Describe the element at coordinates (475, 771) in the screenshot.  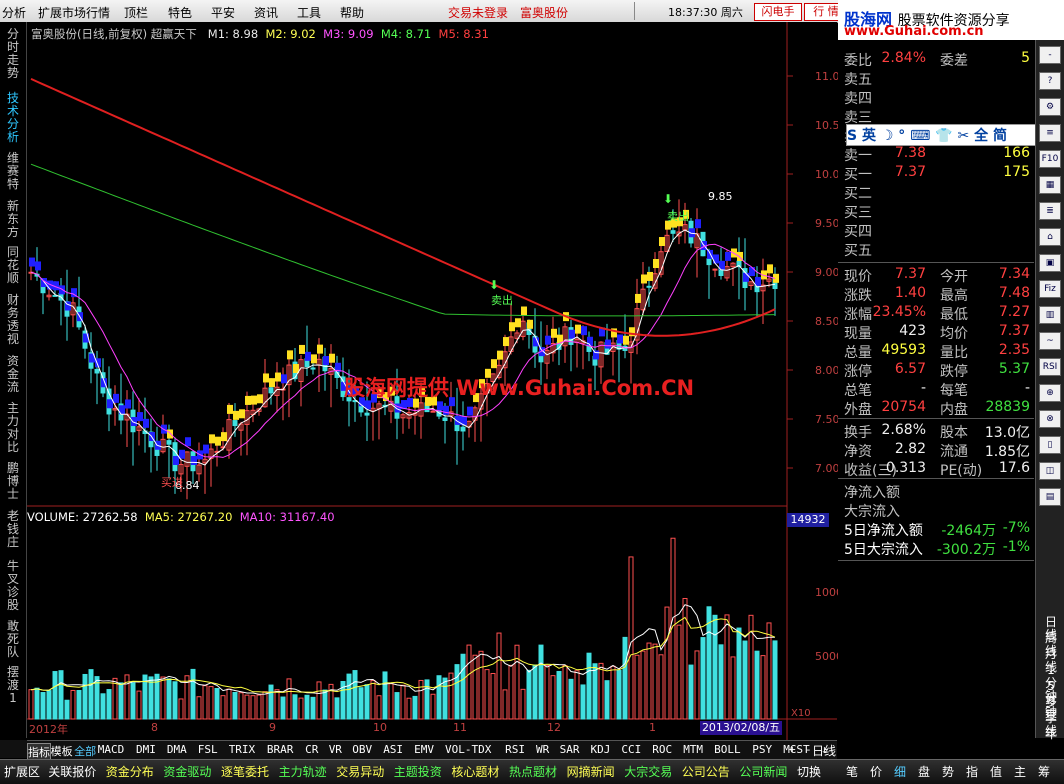
I see `bottom-tab: 核心题材` at that location.